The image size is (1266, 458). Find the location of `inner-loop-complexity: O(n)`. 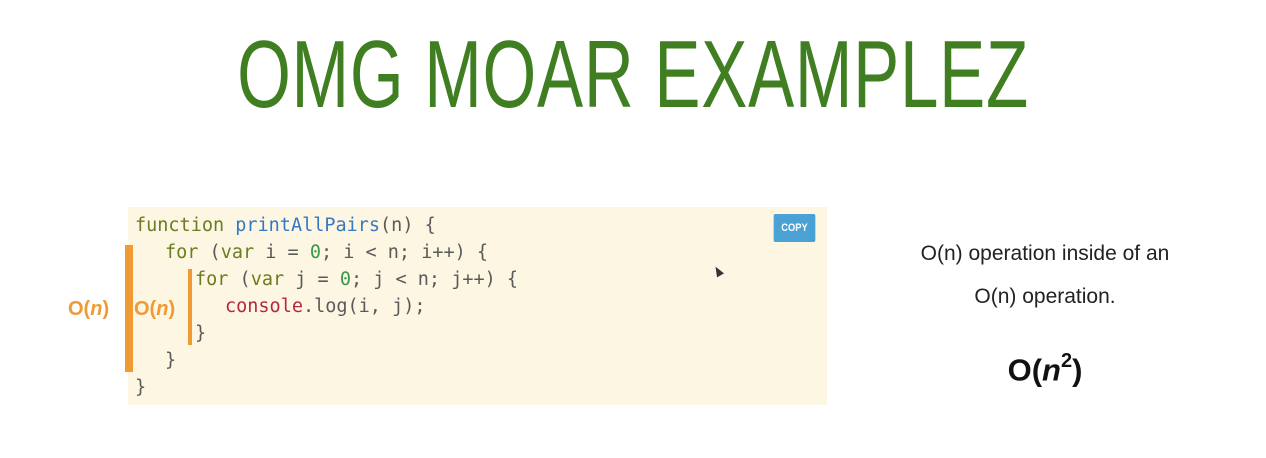

inner-loop-complexity: O(n) is located at coordinates (154, 309).